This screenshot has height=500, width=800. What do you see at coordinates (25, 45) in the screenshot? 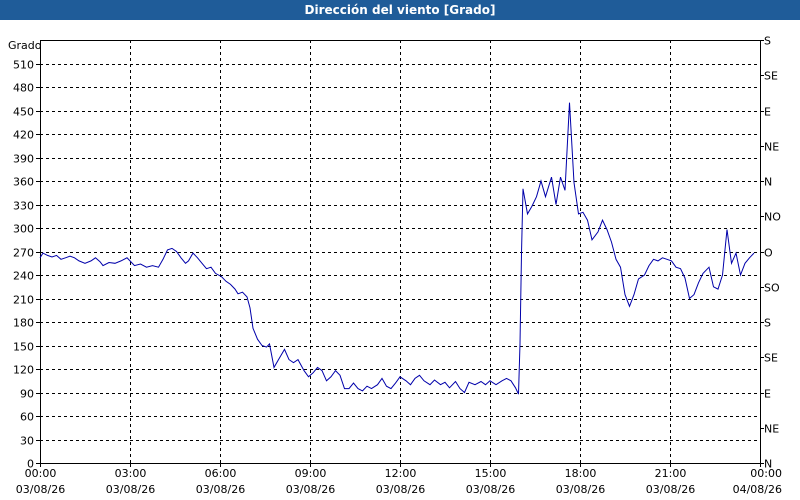
I see `y-axis-label: Grado` at bounding box center [25, 45].